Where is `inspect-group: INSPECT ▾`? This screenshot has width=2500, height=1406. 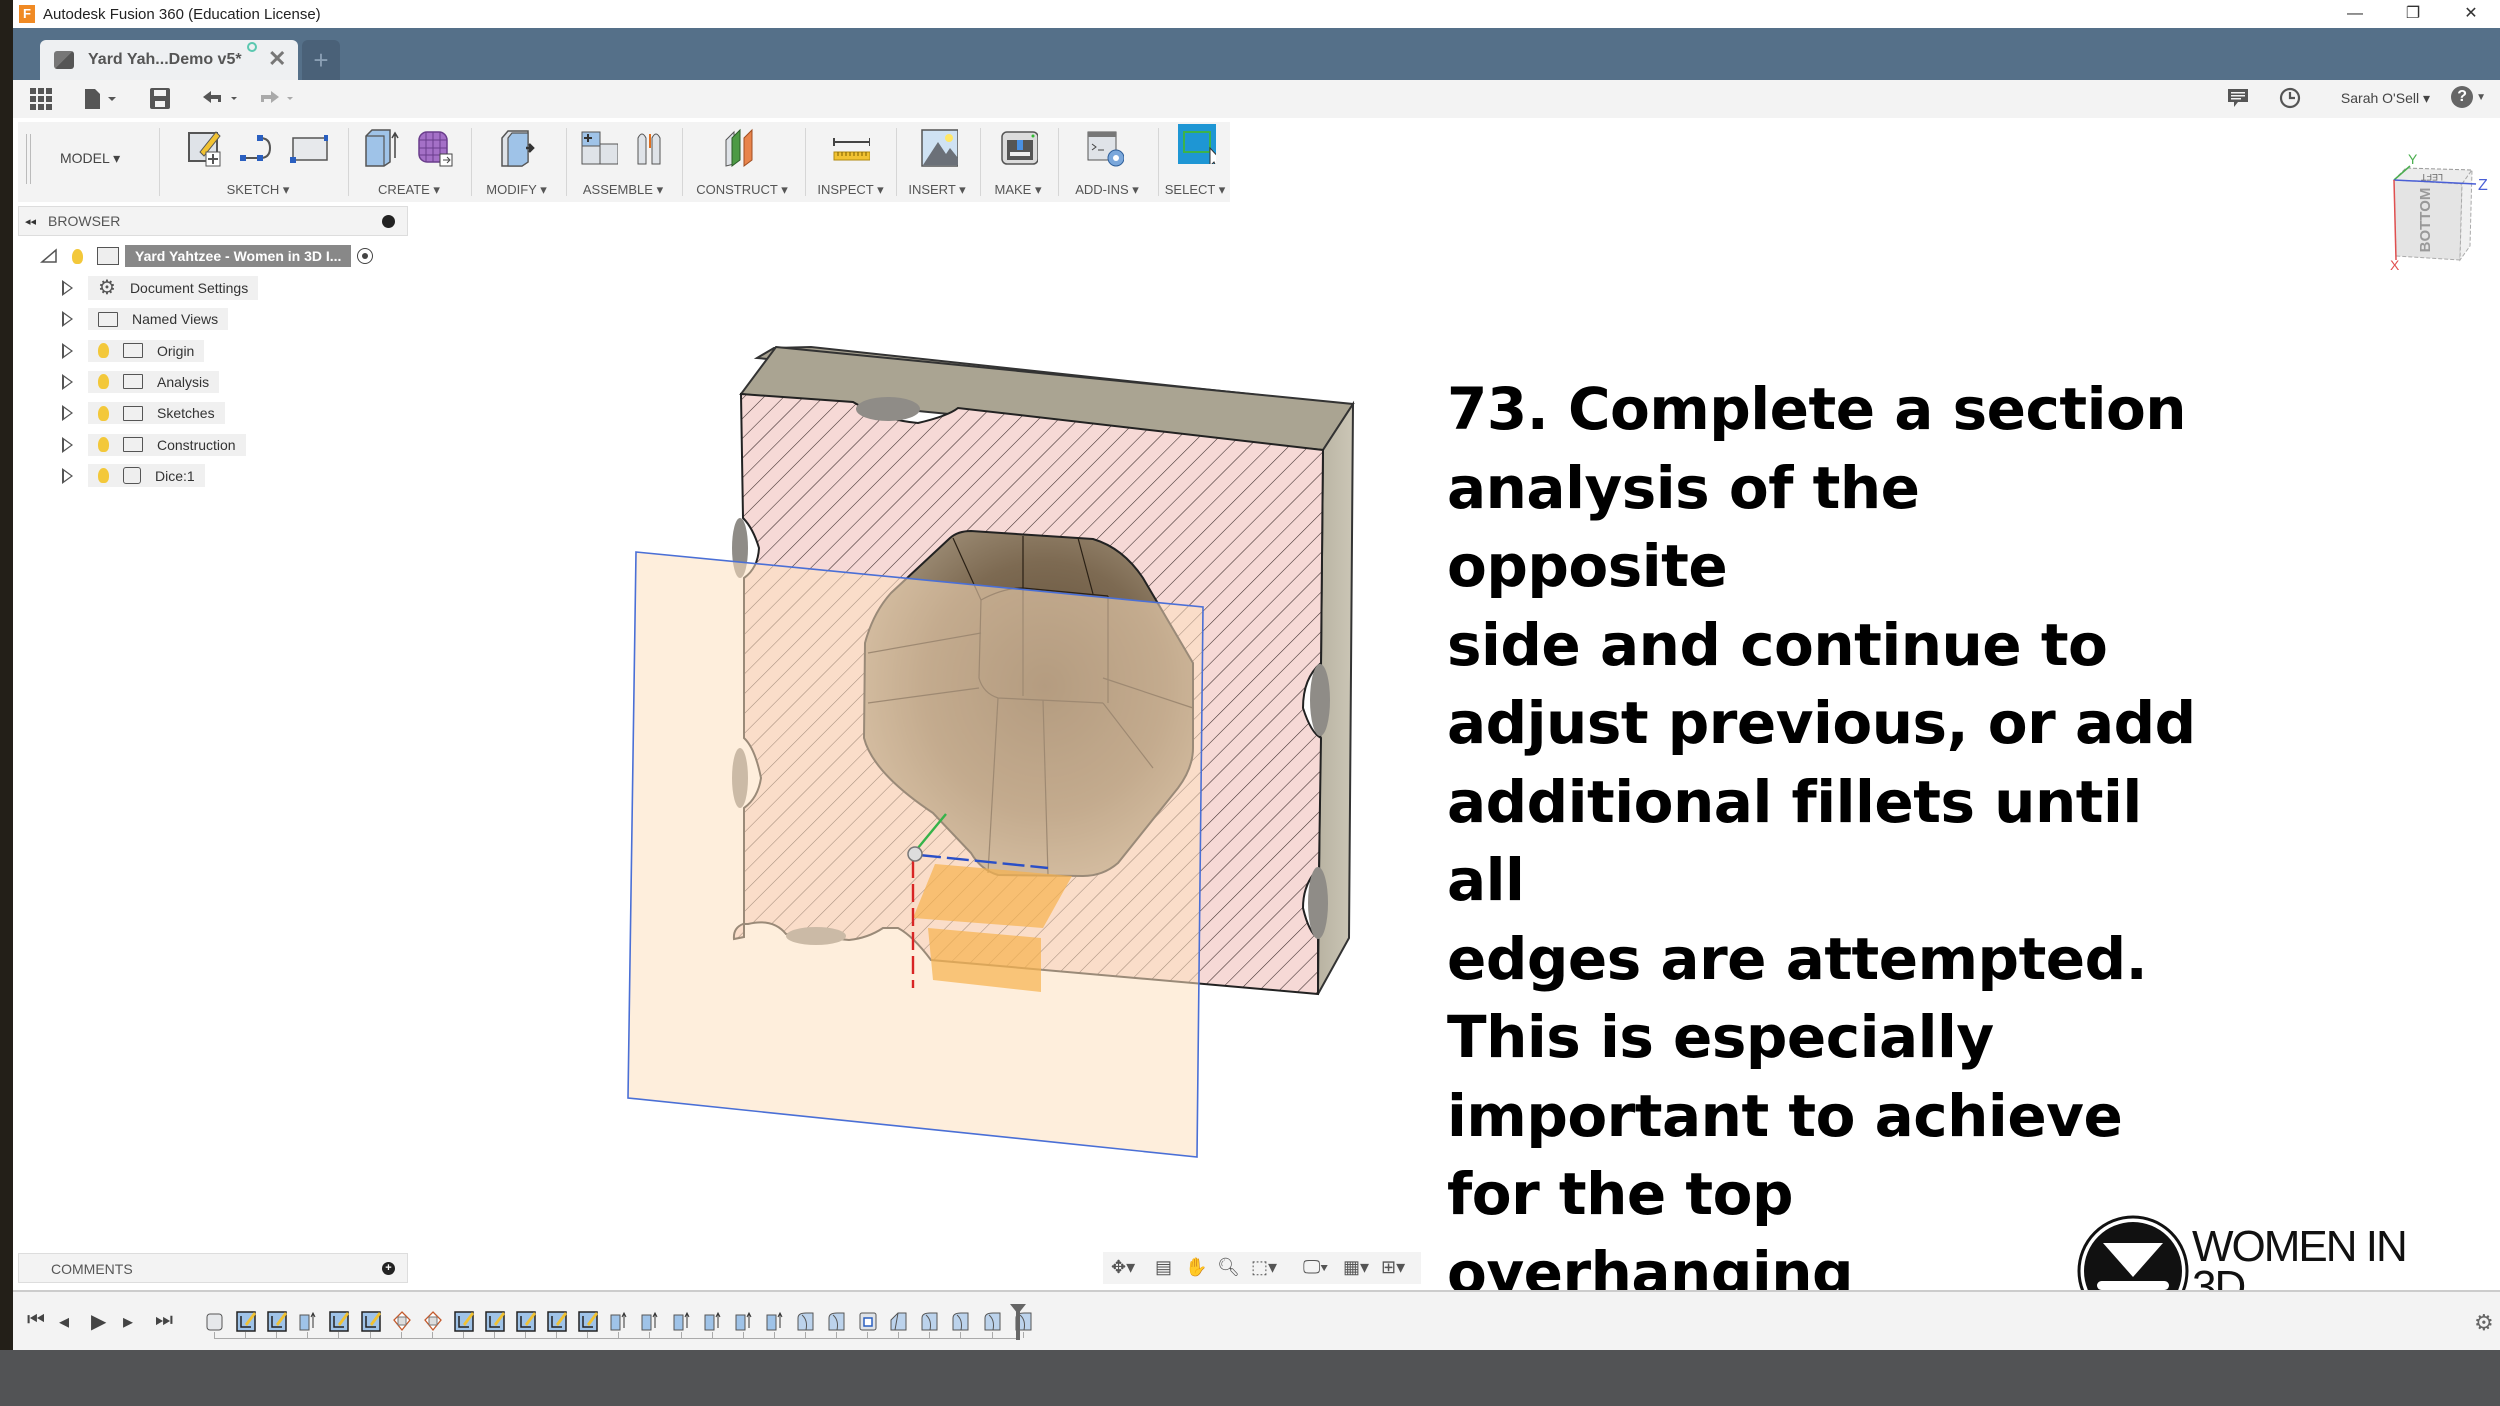
inspect-group: INSPECT ▾ is located at coordinates (850, 162).